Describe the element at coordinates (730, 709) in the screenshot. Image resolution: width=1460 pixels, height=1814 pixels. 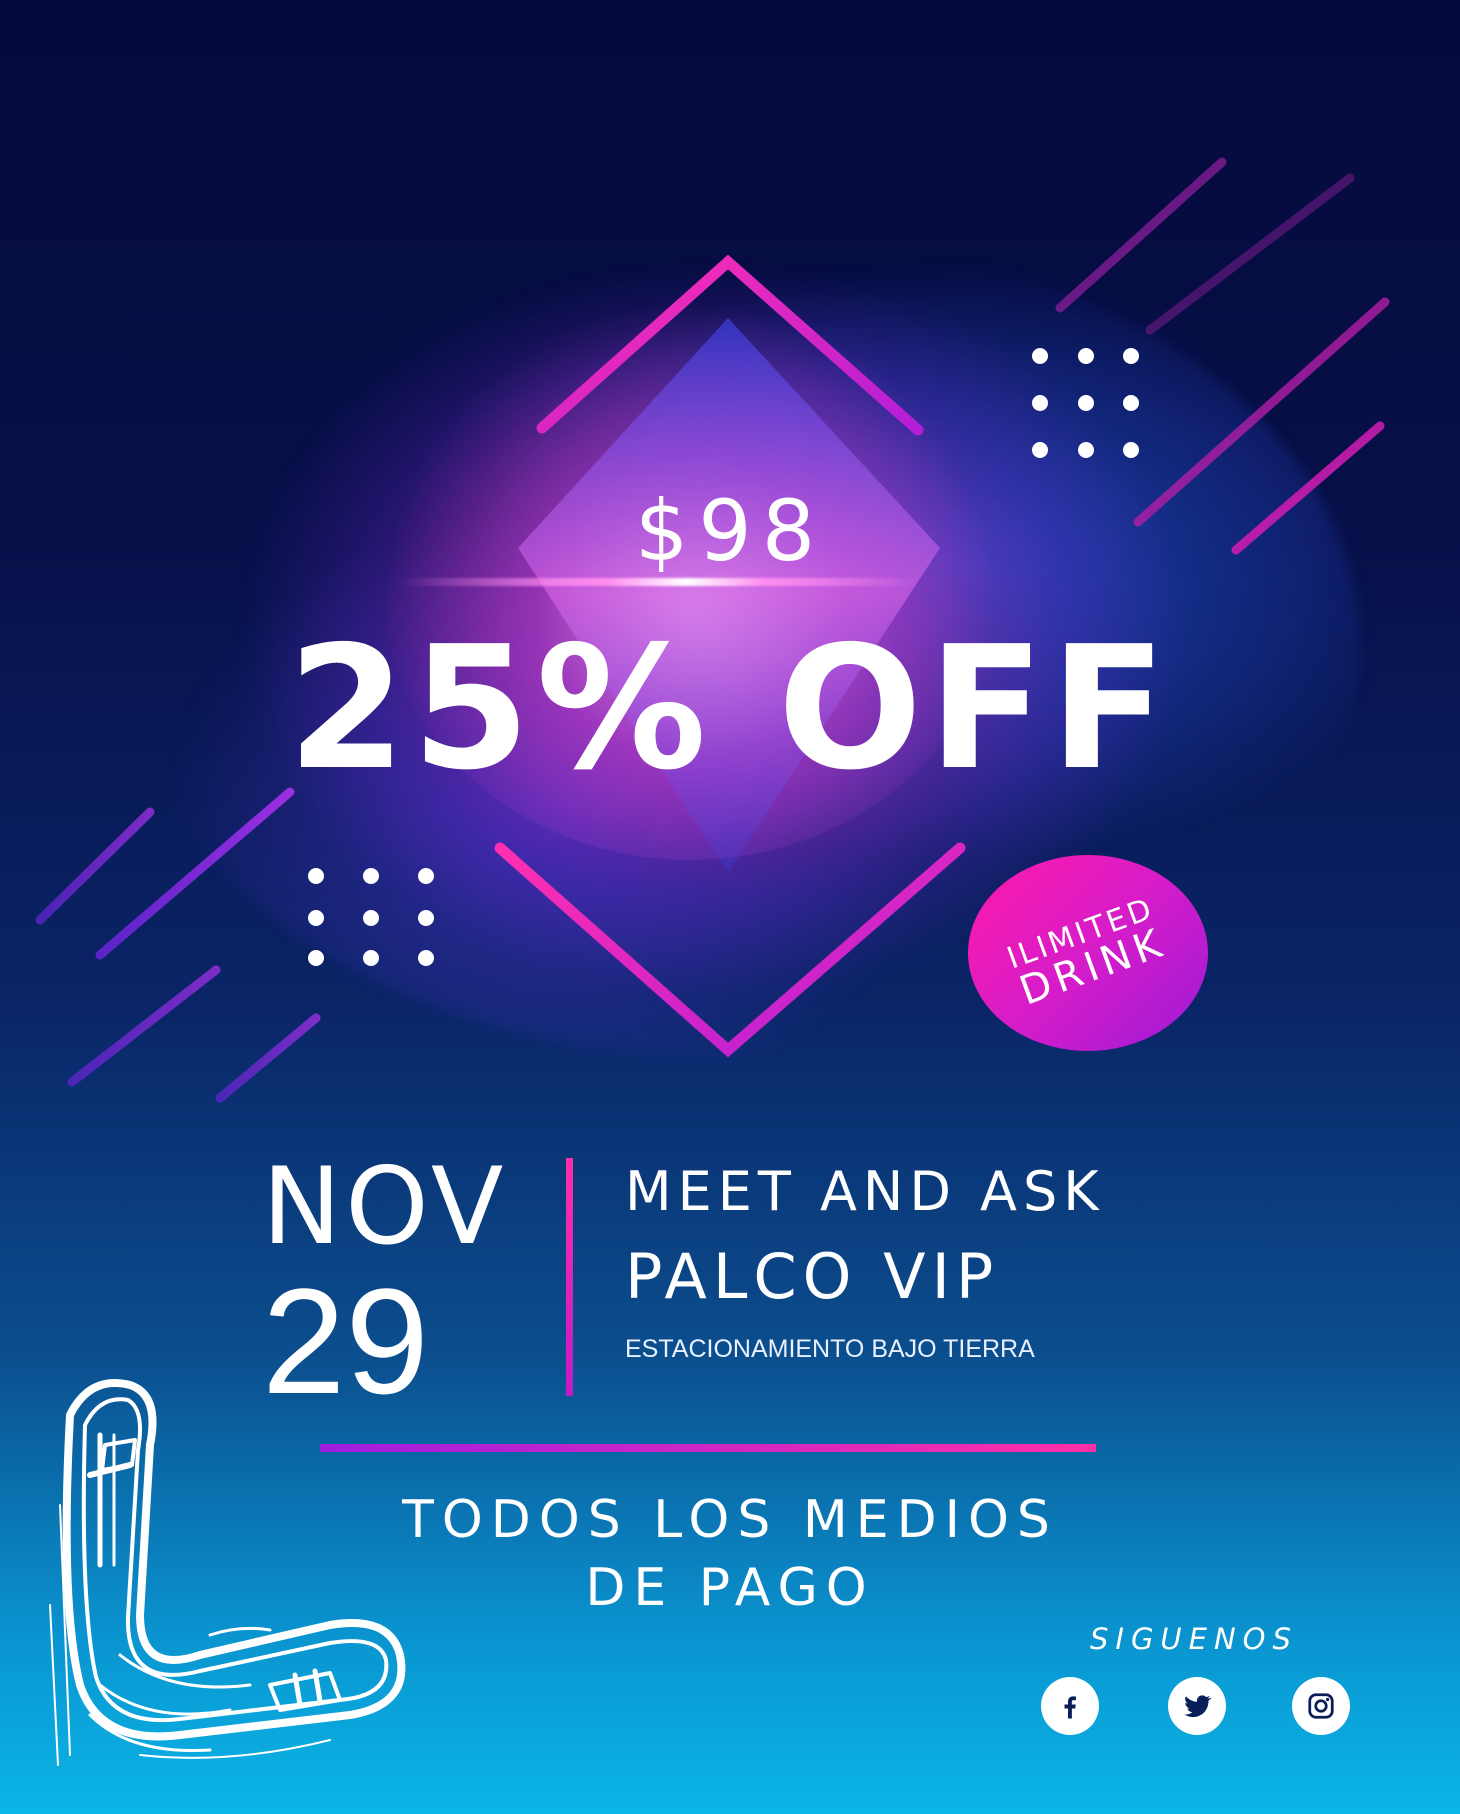
I see `discount-headline: 25% OFF` at that location.